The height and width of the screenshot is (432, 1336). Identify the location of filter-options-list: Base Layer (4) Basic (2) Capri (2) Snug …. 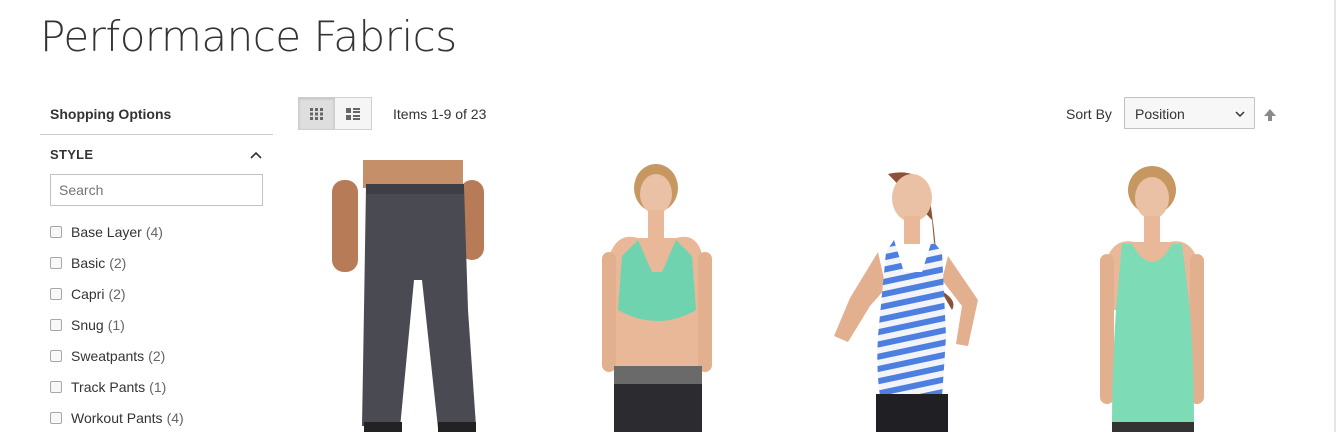
(156, 324).